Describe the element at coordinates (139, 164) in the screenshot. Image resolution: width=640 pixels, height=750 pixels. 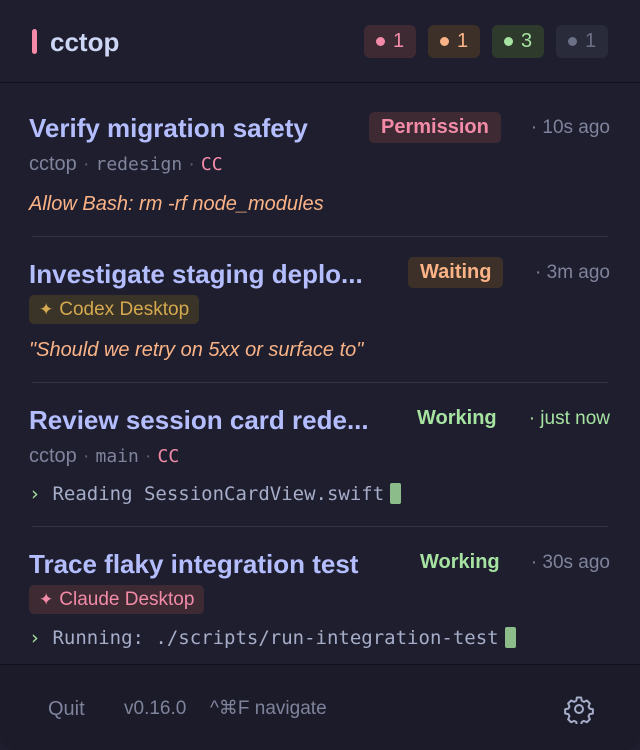
I see `branch-name: redesign` at that location.